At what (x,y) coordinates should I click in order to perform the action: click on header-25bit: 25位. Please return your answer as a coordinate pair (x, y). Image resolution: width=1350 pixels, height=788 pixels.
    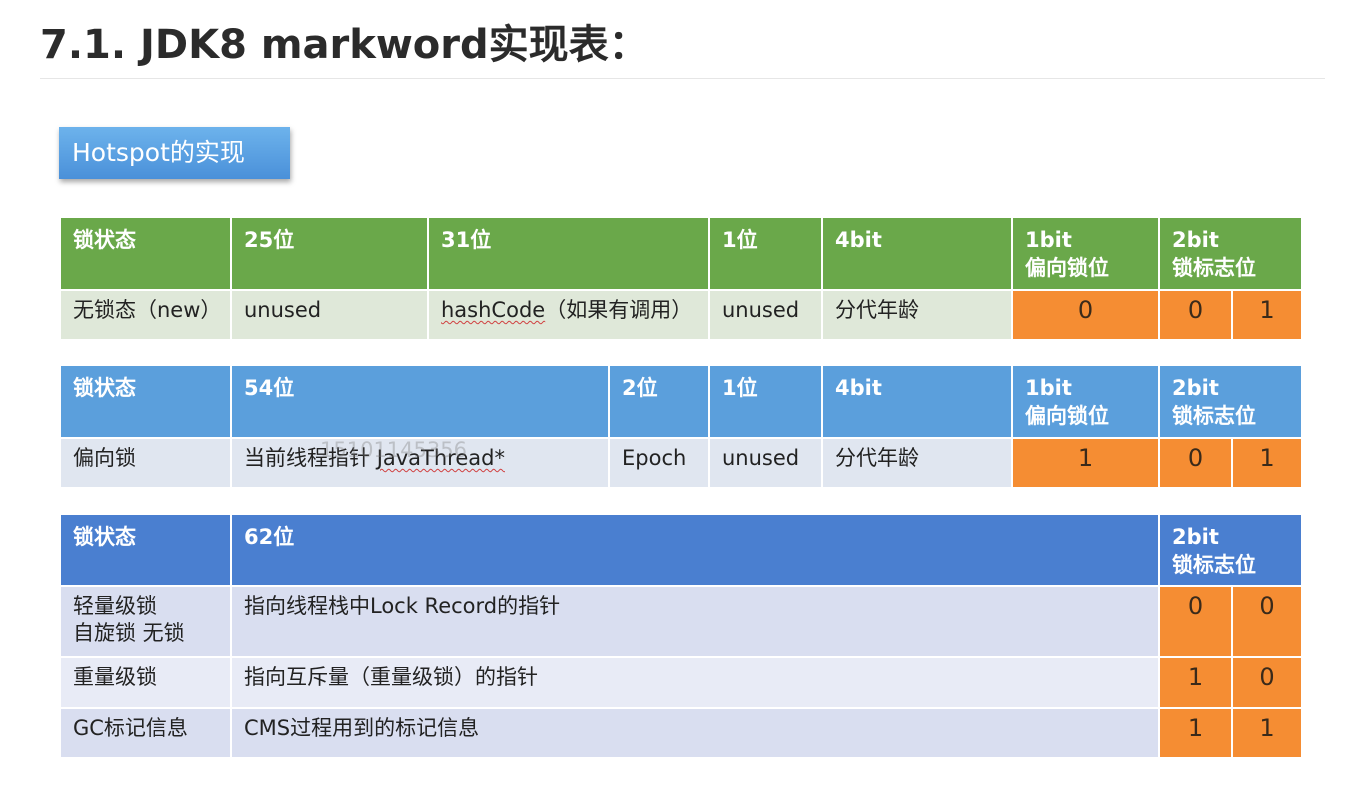
    Looking at the image, I should click on (329, 253).